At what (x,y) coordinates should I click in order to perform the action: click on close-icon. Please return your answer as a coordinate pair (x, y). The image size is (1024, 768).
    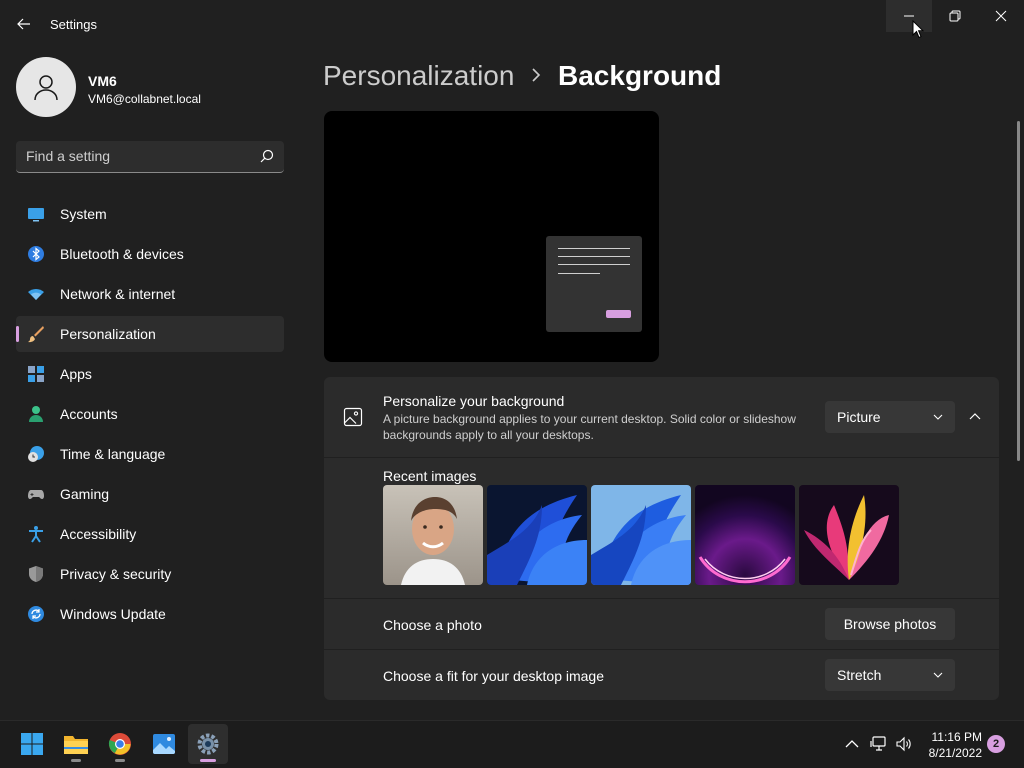
    Looking at the image, I should click on (1001, 16).